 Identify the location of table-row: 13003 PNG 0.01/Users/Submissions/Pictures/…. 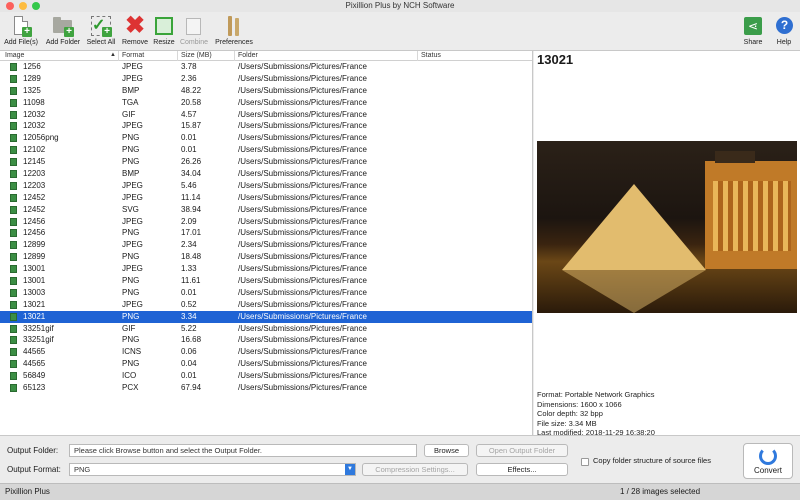
(266, 293).